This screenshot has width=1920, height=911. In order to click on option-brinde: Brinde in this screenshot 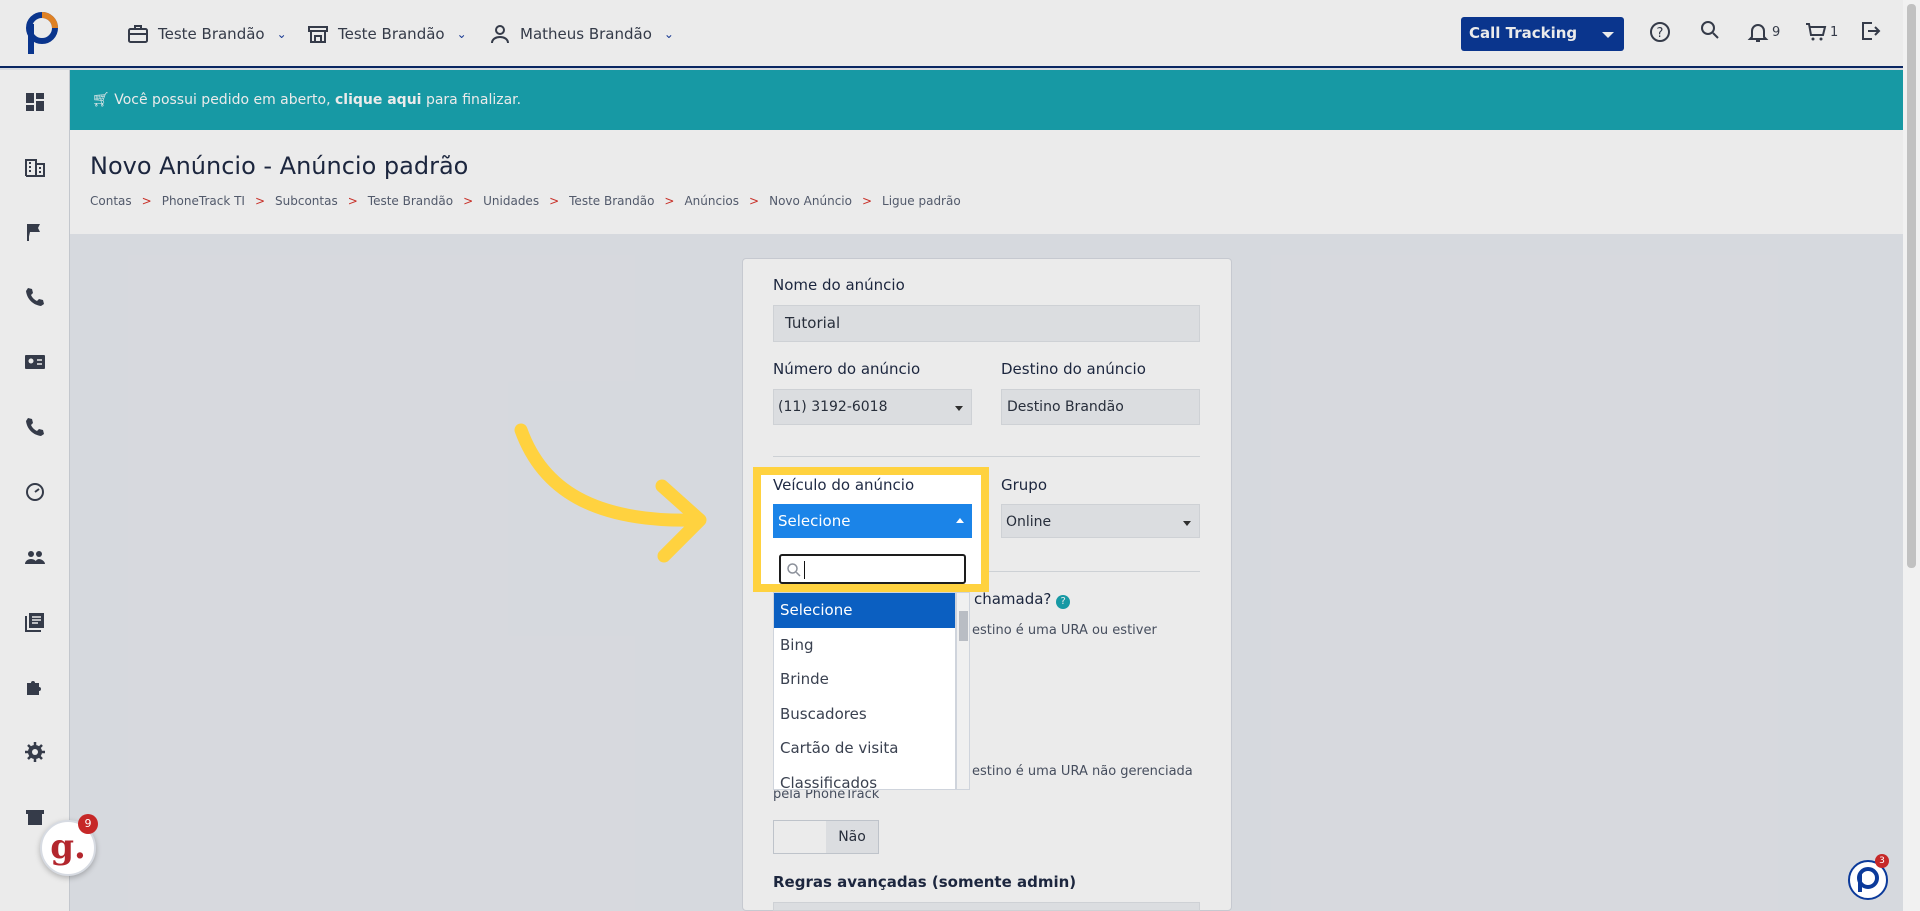, I will do `click(864, 679)`.